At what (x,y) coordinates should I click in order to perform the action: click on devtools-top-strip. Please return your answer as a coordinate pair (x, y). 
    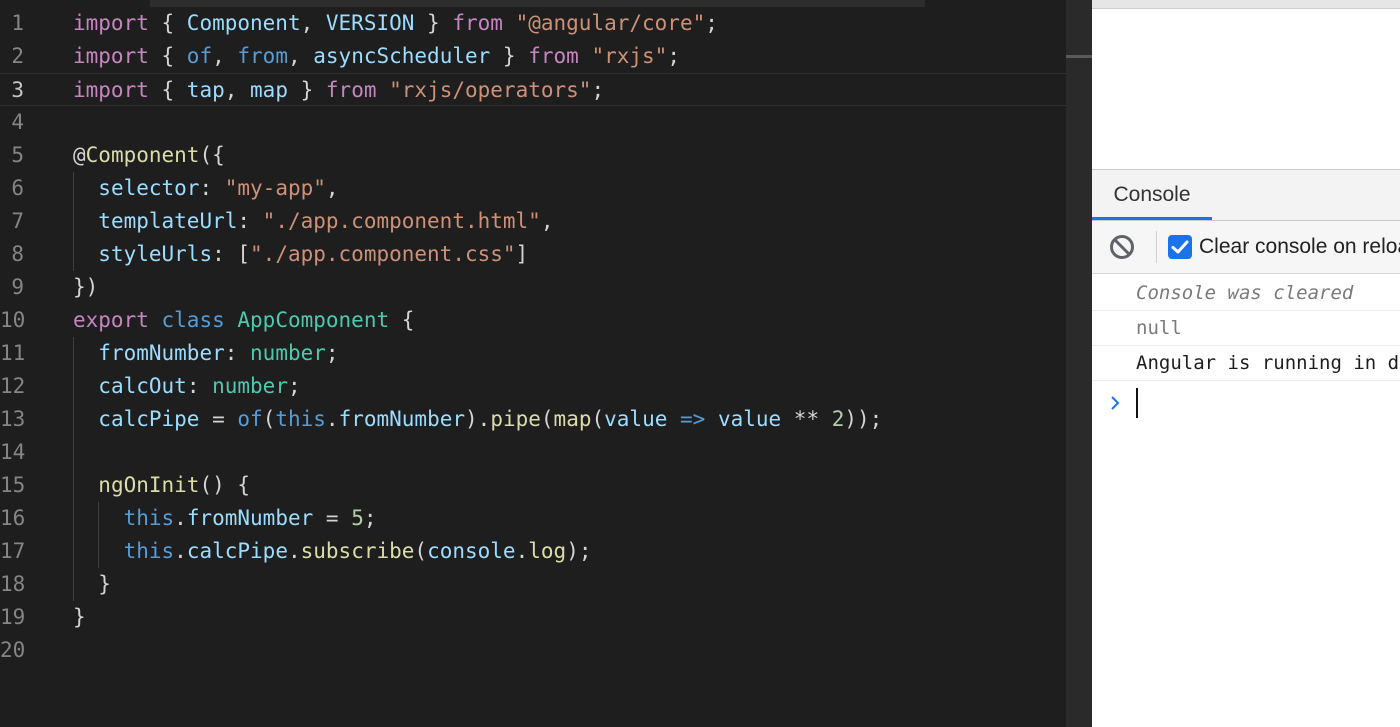
    Looking at the image, I should click on (1246, 4).